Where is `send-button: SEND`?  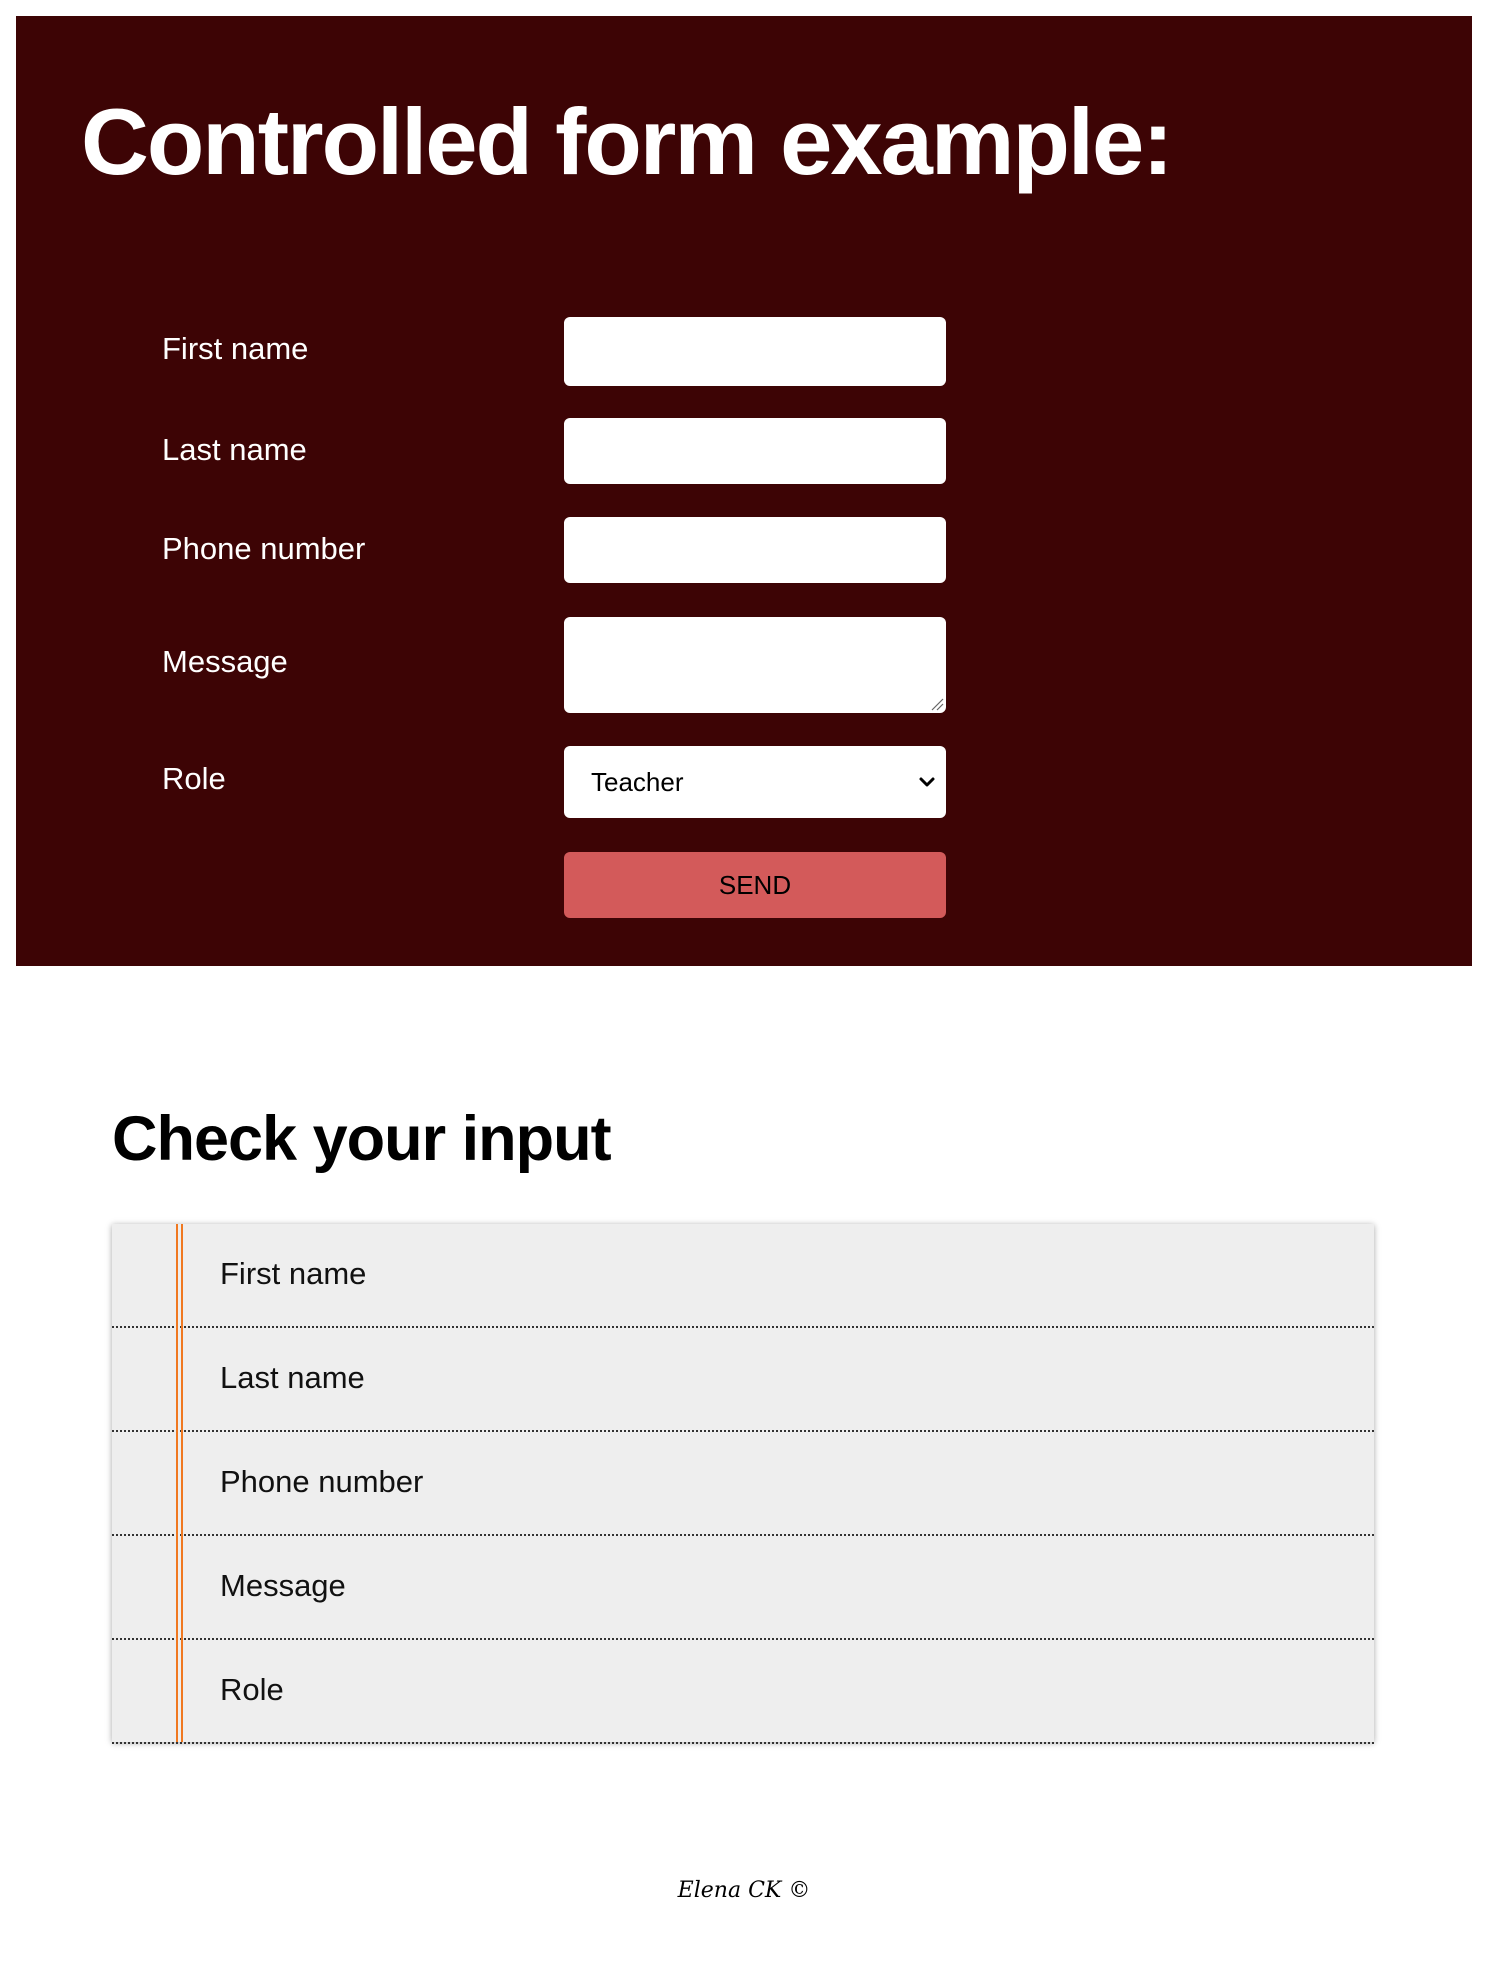
send-button: SEND is located at coordinates (755, 885).